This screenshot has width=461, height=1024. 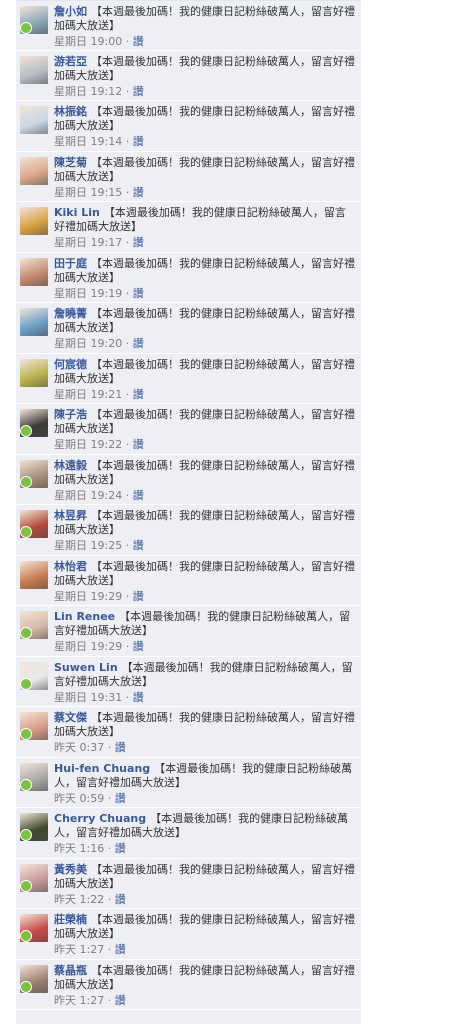 I want to click on comment-timestamp: 星期日 19:24, so click(x=88, y=495).